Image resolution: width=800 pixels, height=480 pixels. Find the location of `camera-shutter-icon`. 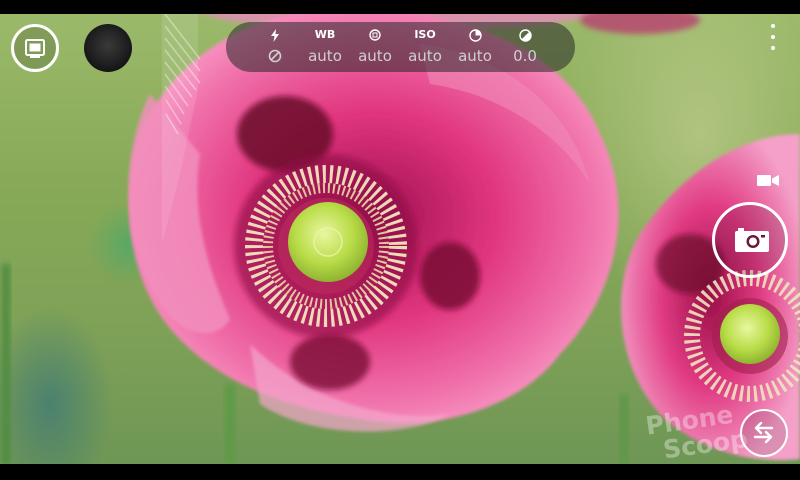

camera-shutter-icon is located at coordinates (752, 240).